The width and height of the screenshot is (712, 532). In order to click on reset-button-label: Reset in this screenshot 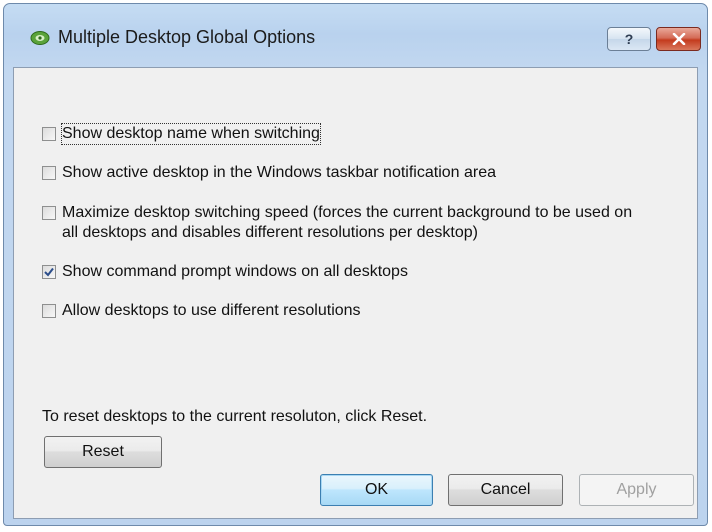, I will do `click(103, 451)`.